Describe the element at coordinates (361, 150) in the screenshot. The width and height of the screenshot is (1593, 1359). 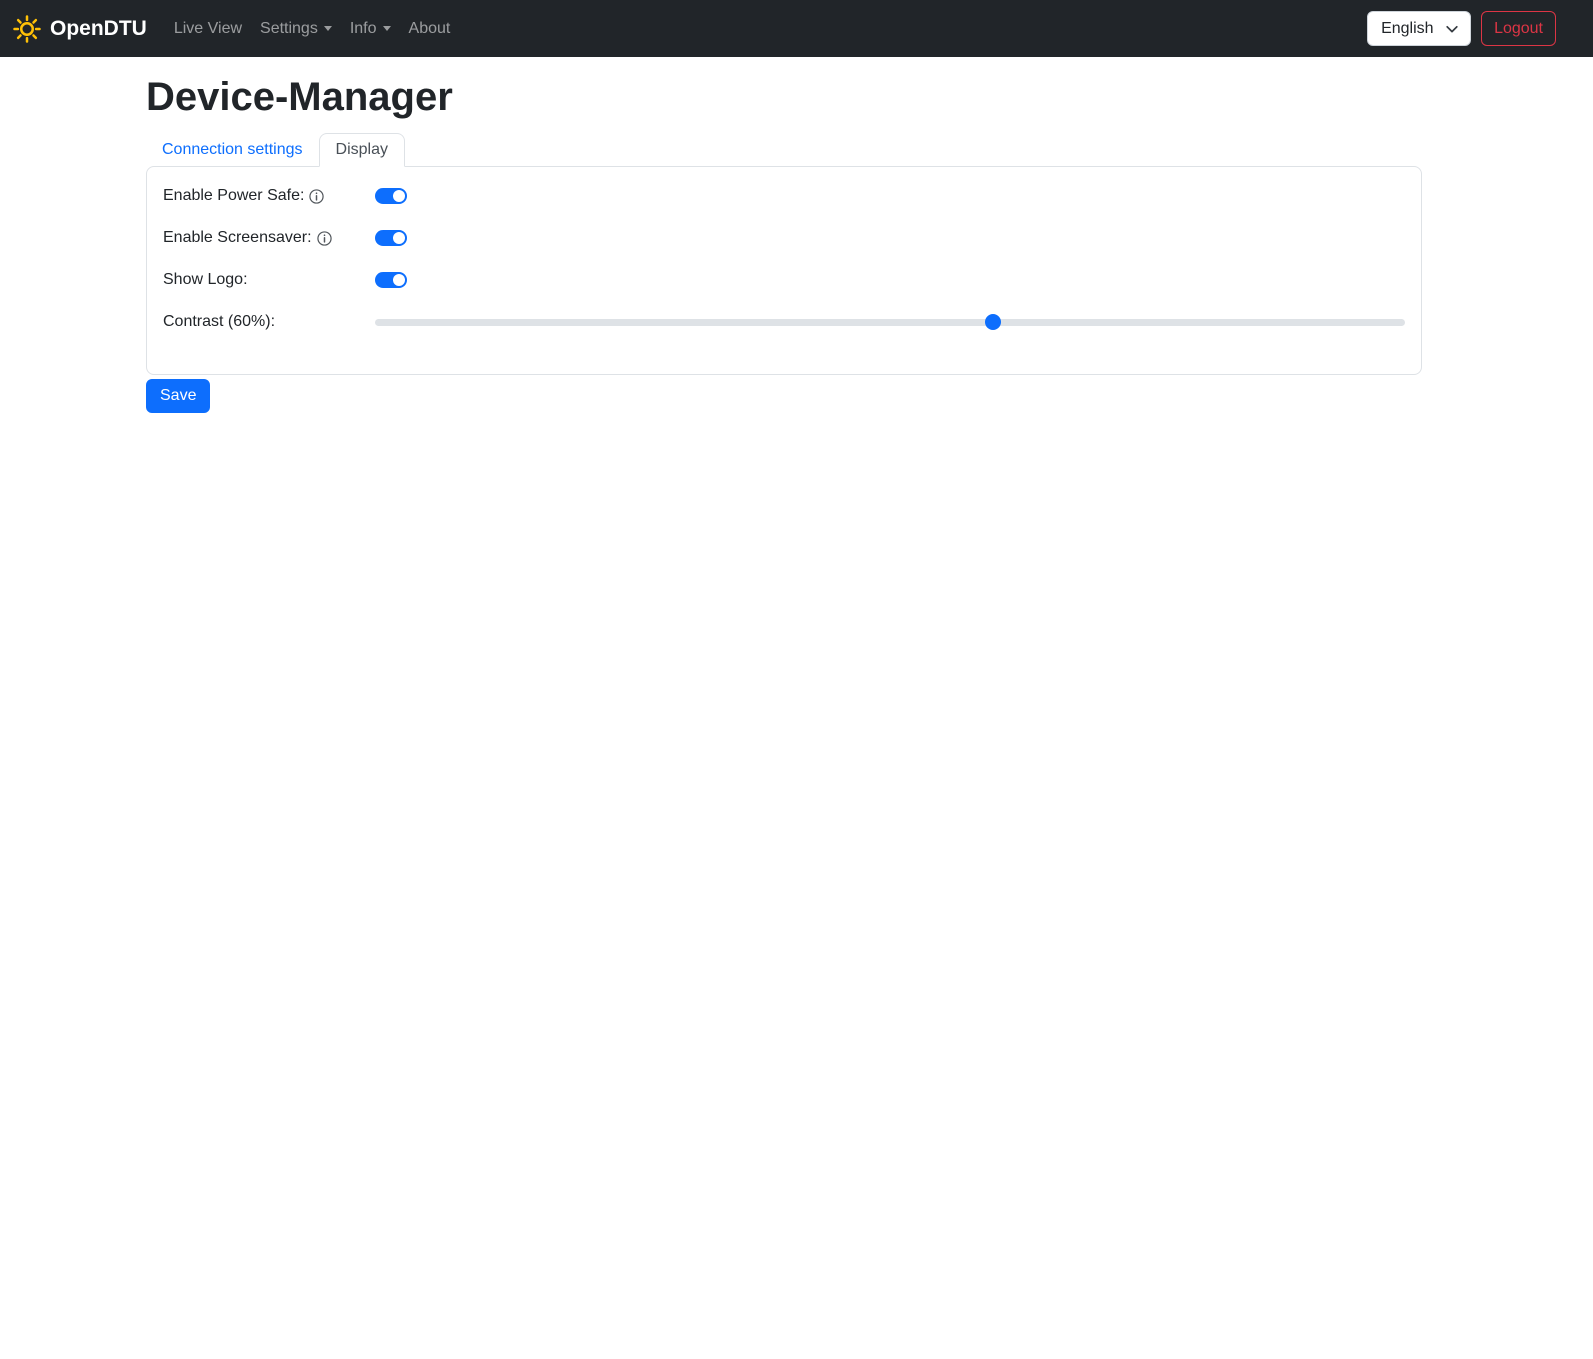
I see `tab-display: Display` at that location.